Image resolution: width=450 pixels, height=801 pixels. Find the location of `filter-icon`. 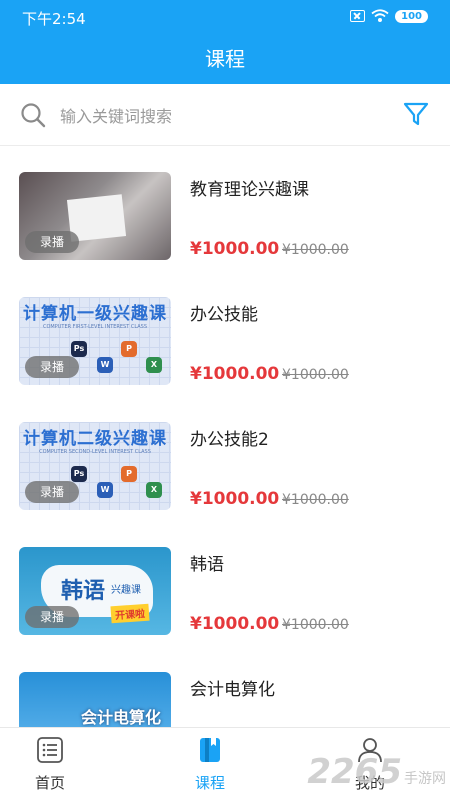

filter-icon is located at coordinates (416, 114).